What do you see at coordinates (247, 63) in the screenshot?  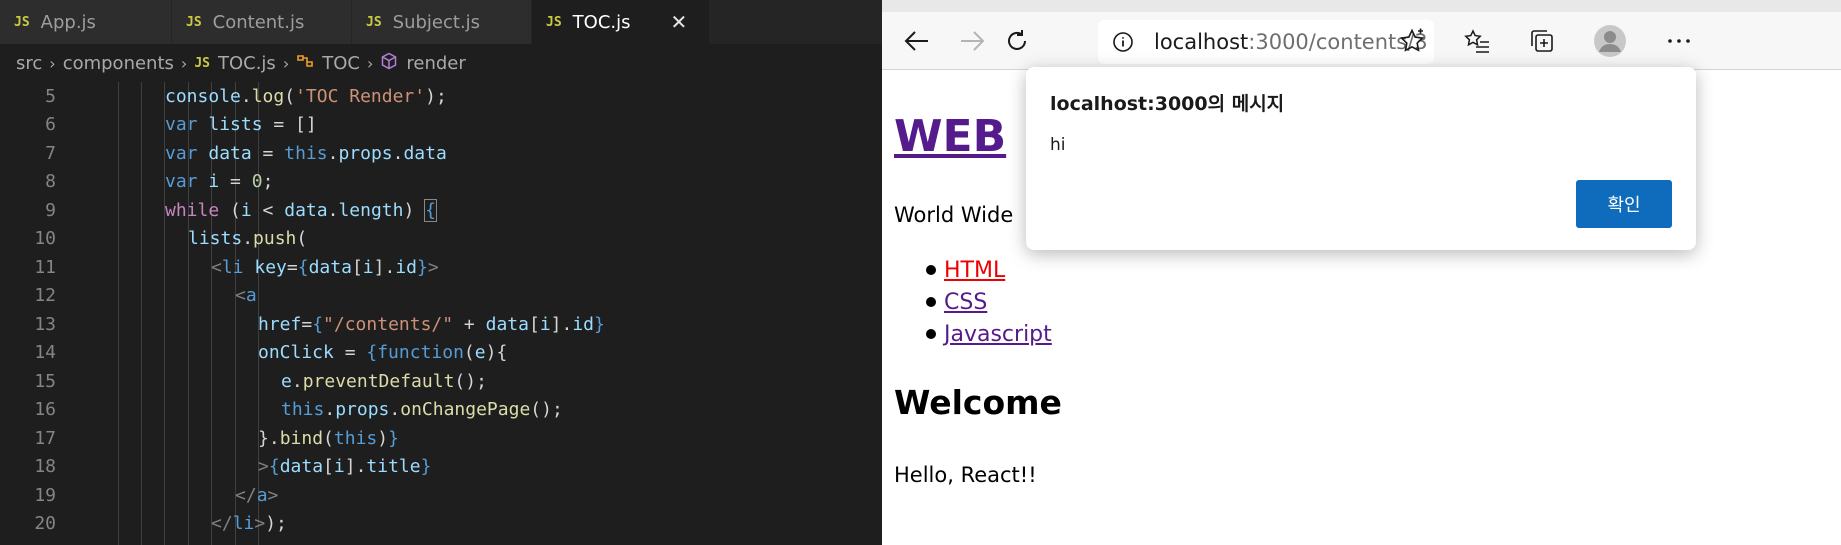 I see `breadcrumb-file: TOC.js` at bounding box center [247, 63].